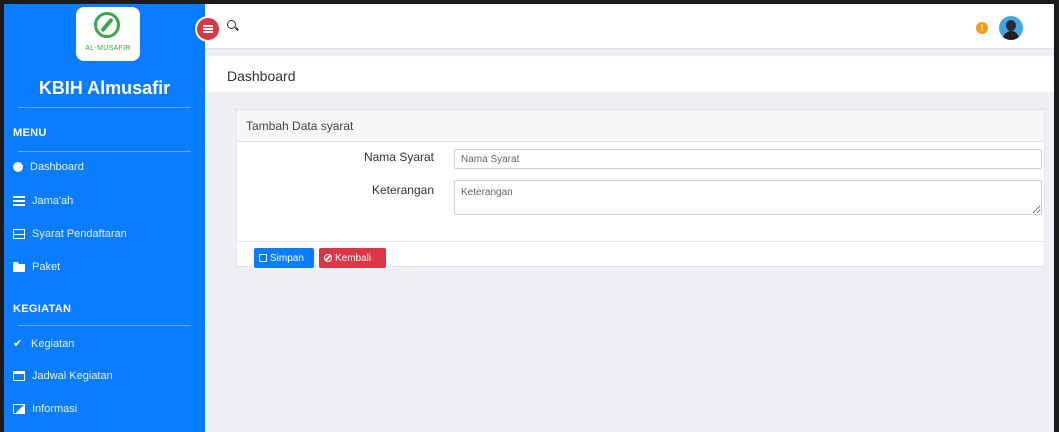 The width and height of the screenshot is (1059, 432). Describe the element at coordinates (629, 74) in the screenshot. I see `page-header: Dashboard` at that location.